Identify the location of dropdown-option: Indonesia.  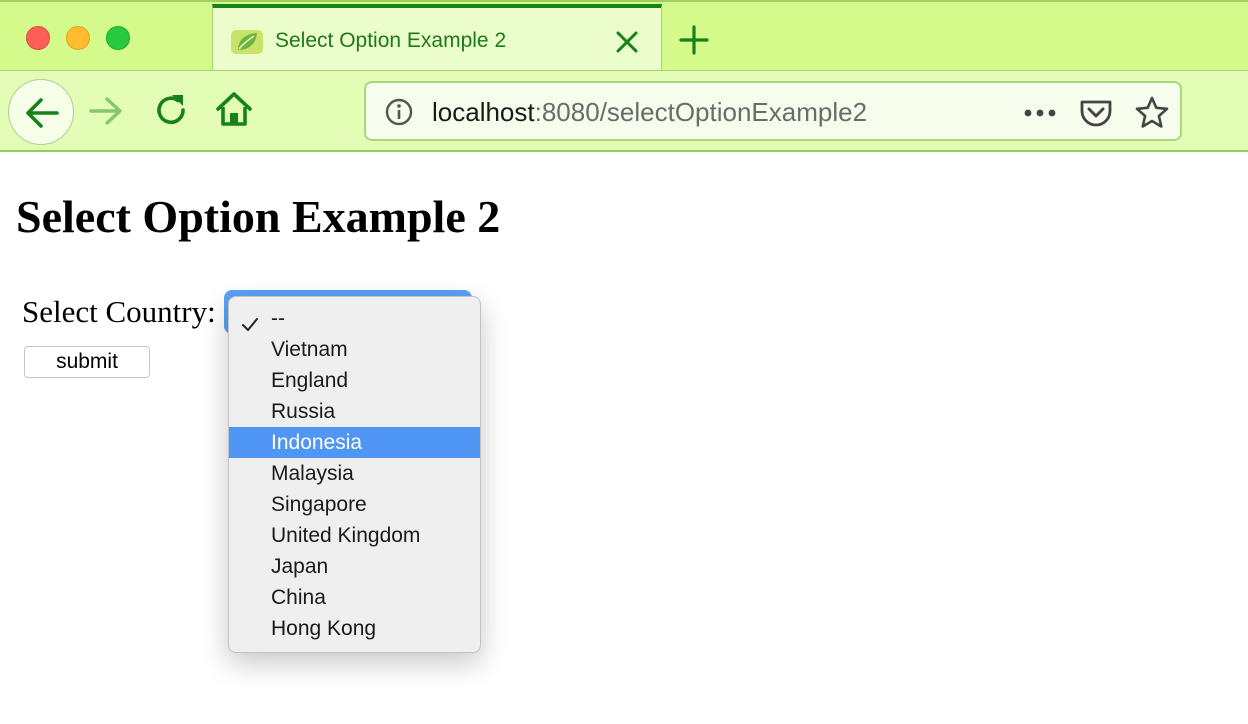
(354, 442).